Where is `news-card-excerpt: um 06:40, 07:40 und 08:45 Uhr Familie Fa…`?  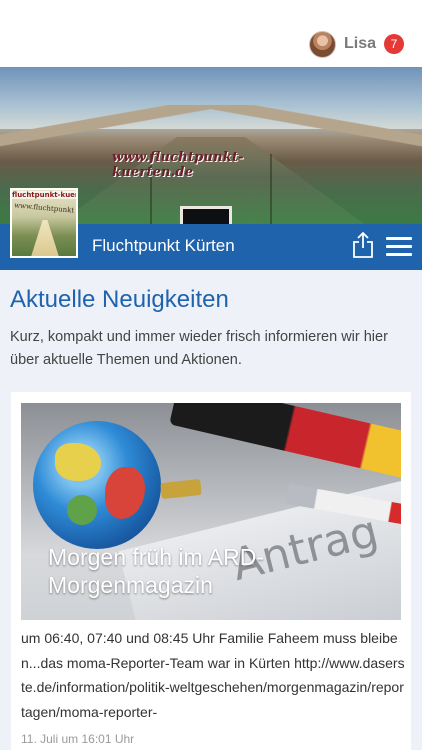 news-card-excerpt: um 06:40, 07:40 und 08:45 Uhr Familie Fa… is located at coordinates (213, 675).